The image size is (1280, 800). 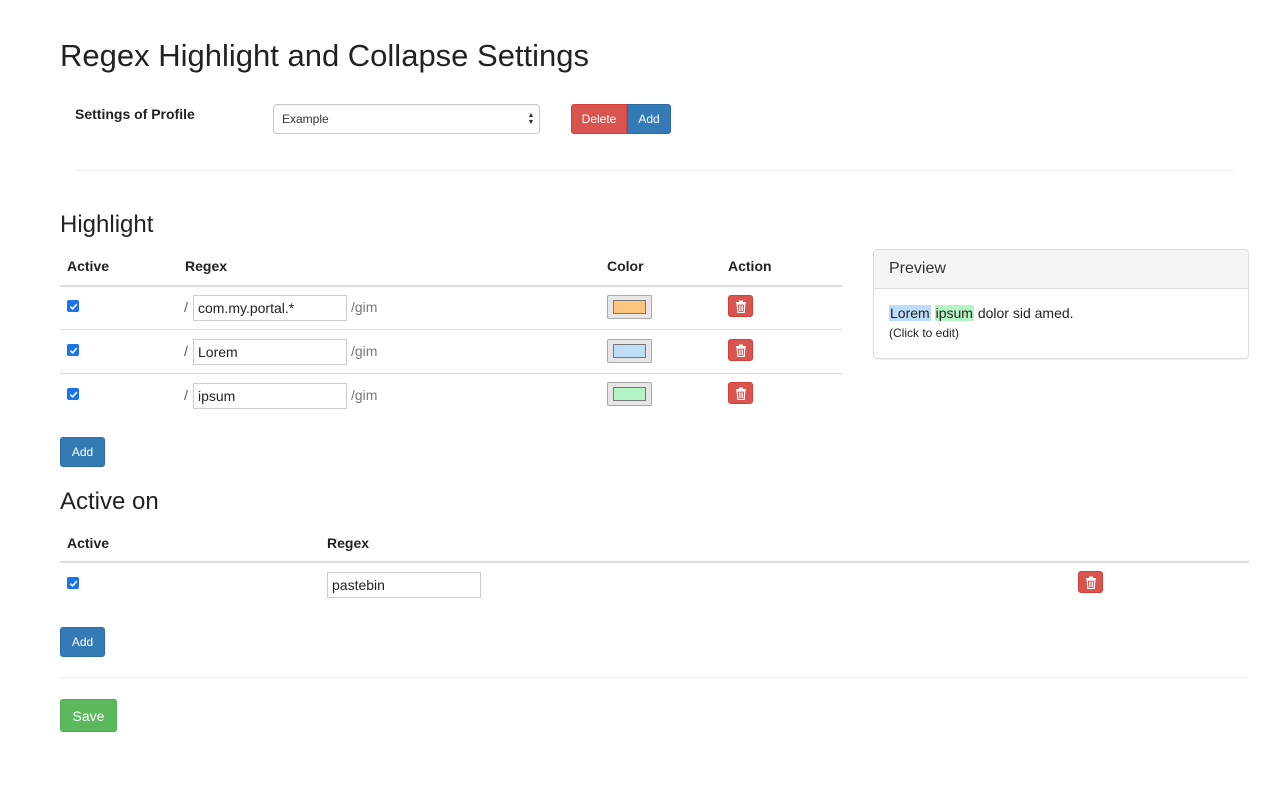 I want to click on active-on-row-1-regex-input: pastebin, so click(x=404, y=585).